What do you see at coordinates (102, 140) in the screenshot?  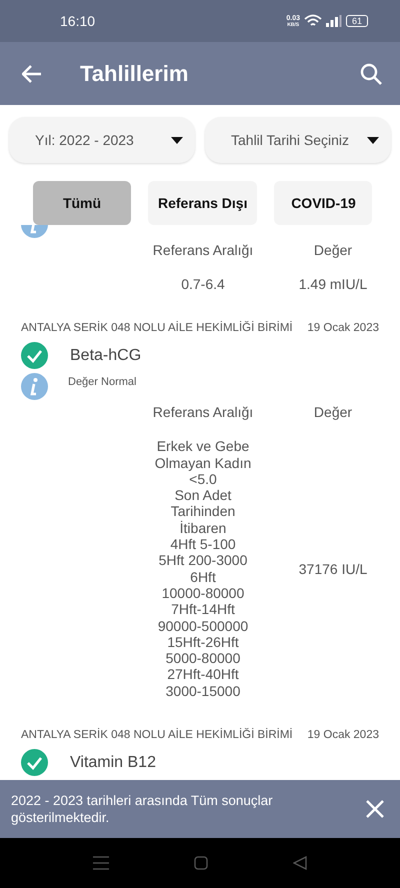 I see `filter-dropdown: Yıl: 2022 - 2023` at bounding box center [102, 140].